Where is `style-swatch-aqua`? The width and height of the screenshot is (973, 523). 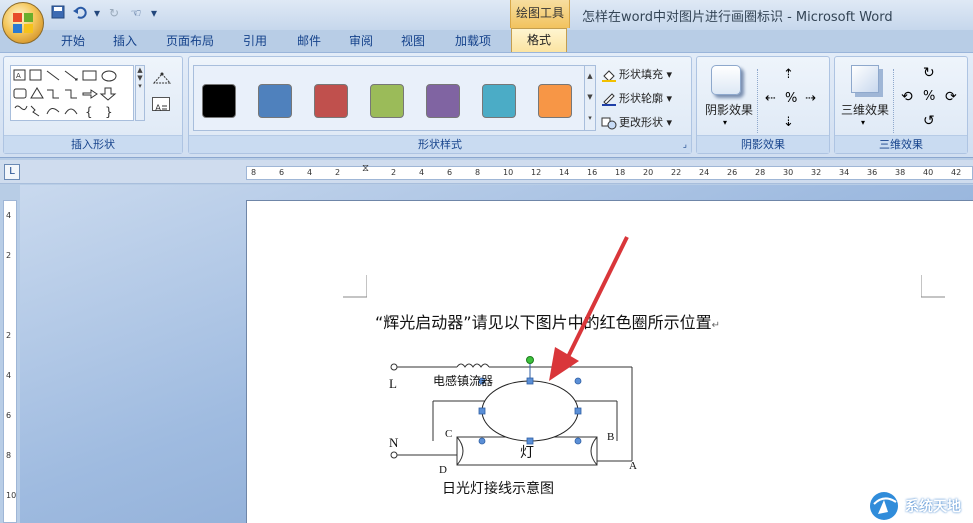
style-swatch-aqua is located at coordinates (499, 101).